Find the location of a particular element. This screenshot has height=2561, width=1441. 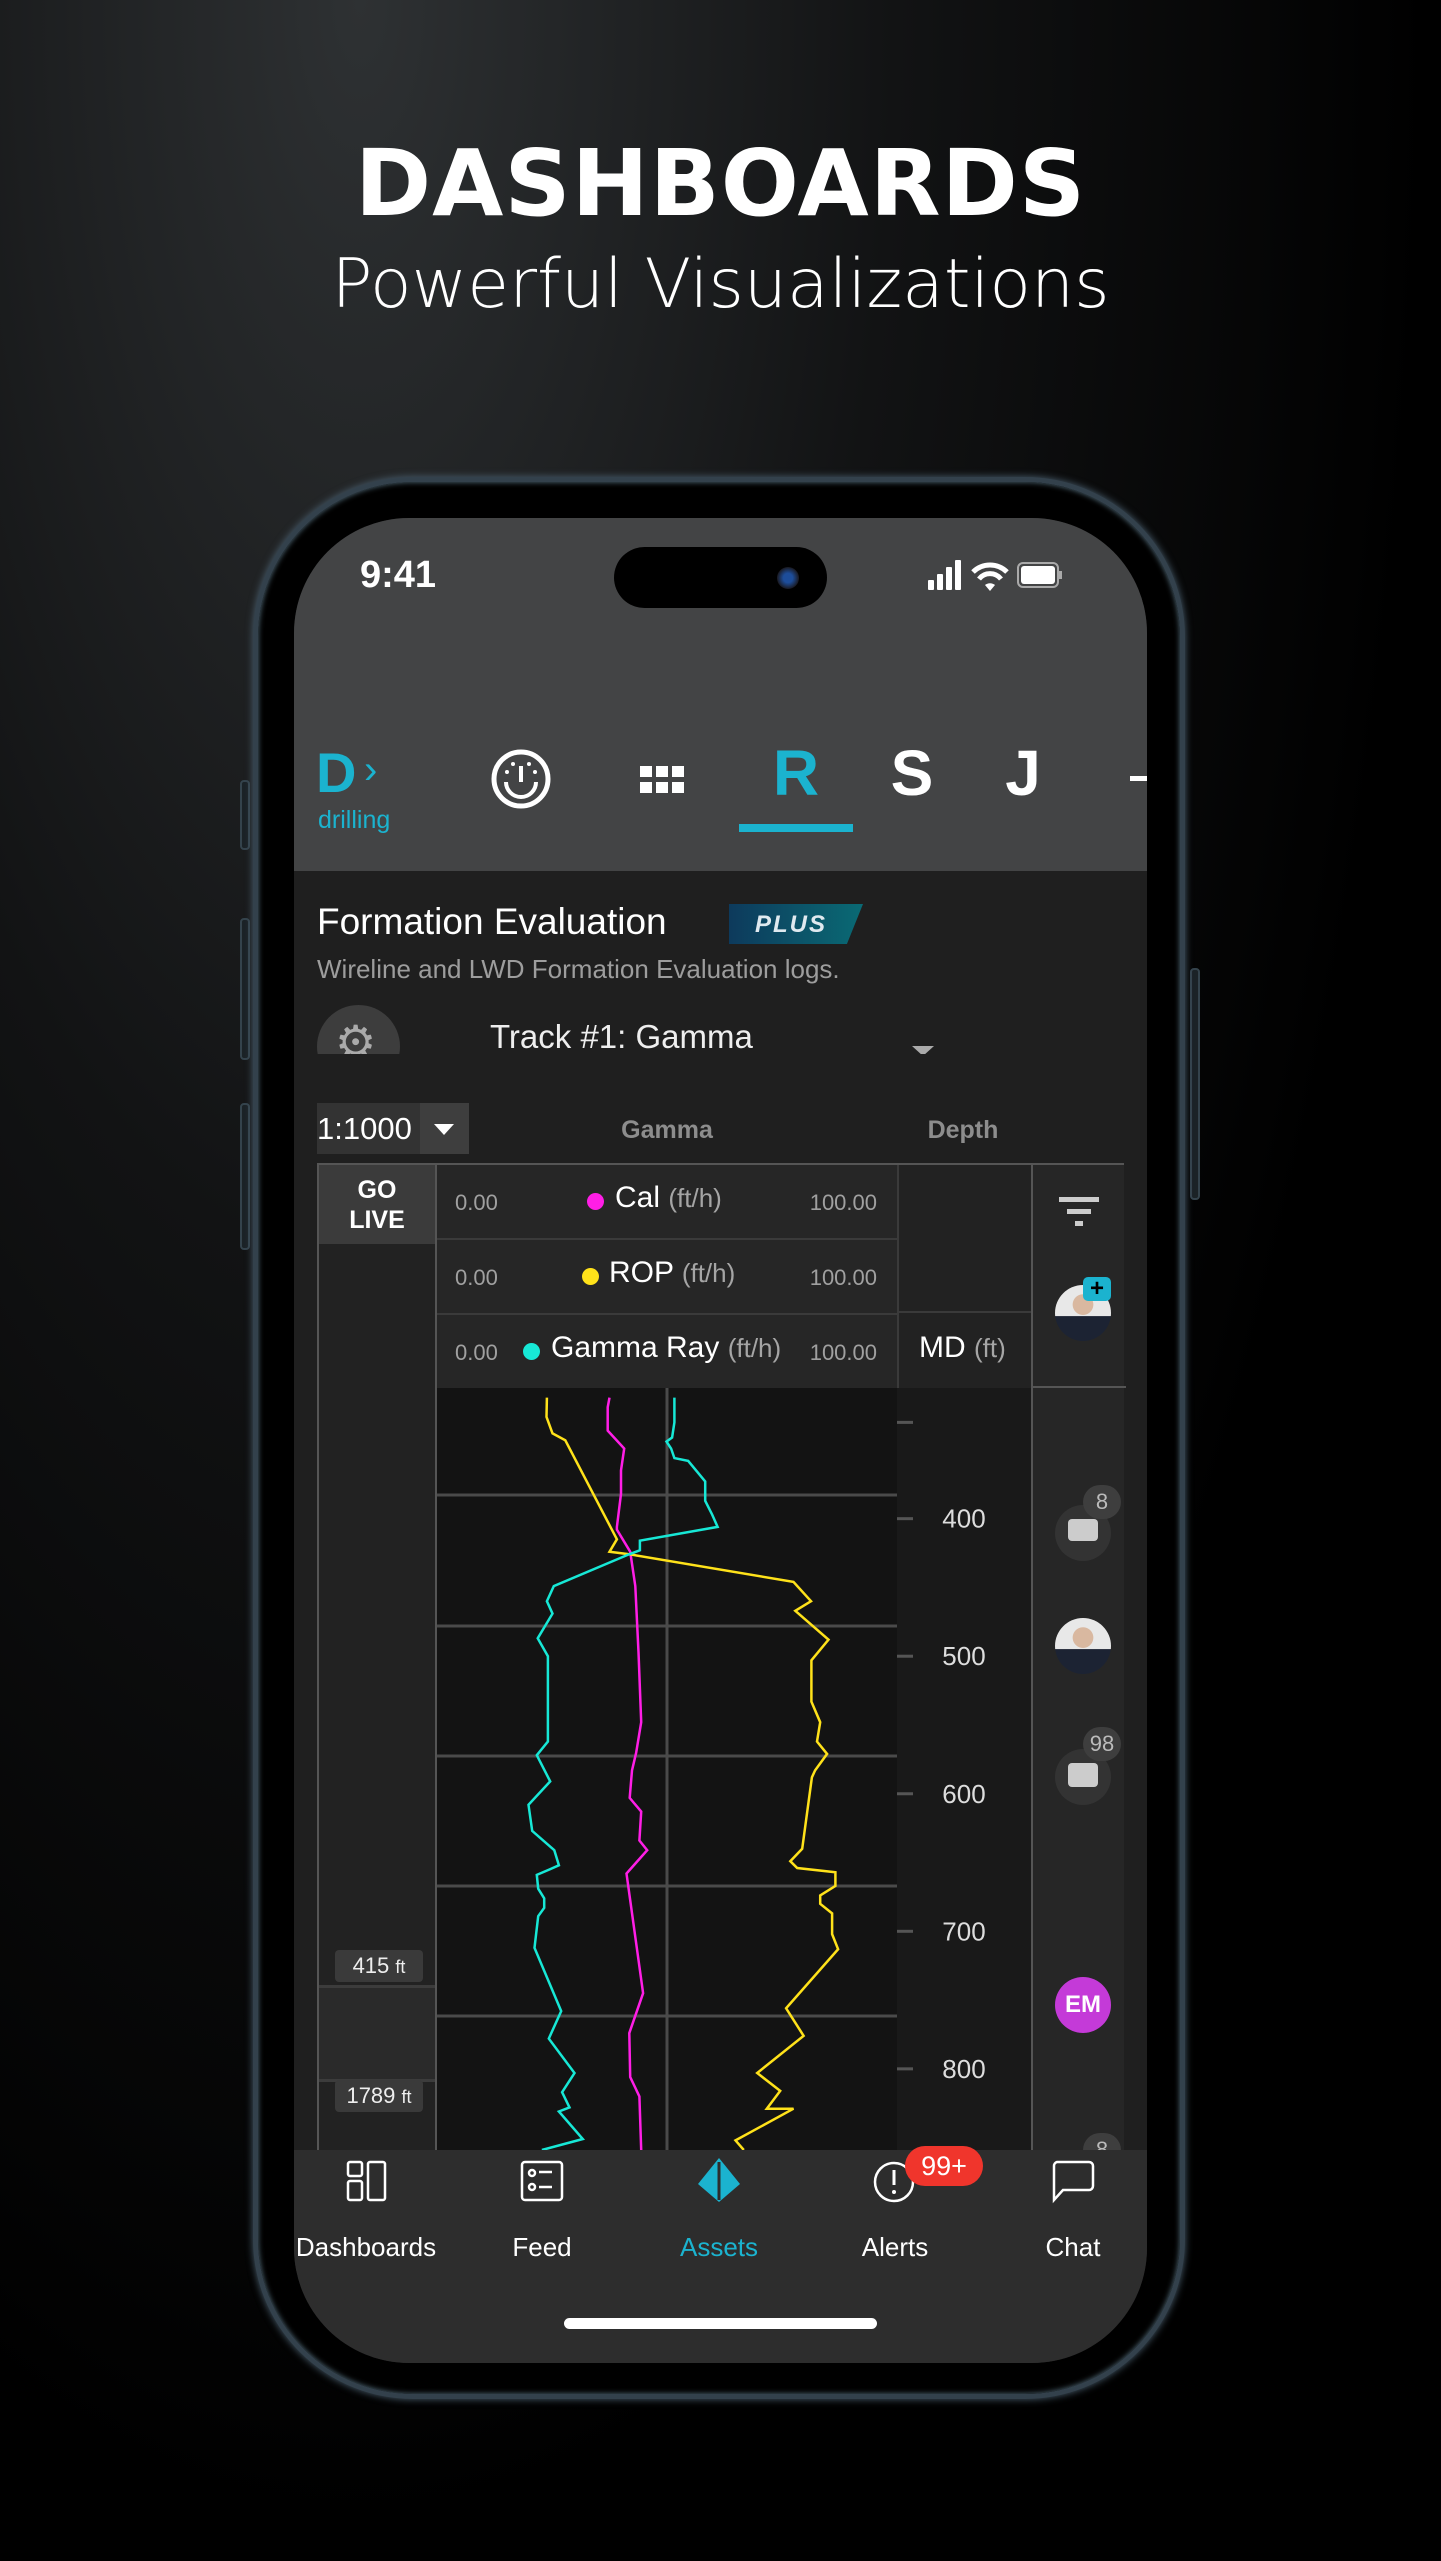

legend-name-text: Cal is located at coordinates (638, 1197).